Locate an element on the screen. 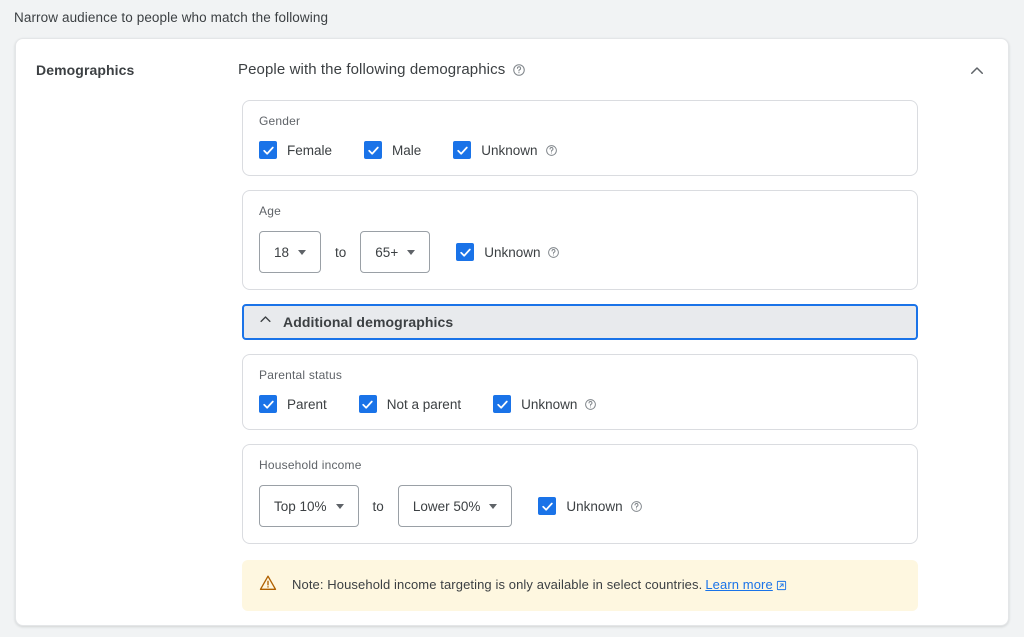 The width and height of the screenshot is (1024, 637). gender-checkbox-female: Female is located at coordinates (295, 150).